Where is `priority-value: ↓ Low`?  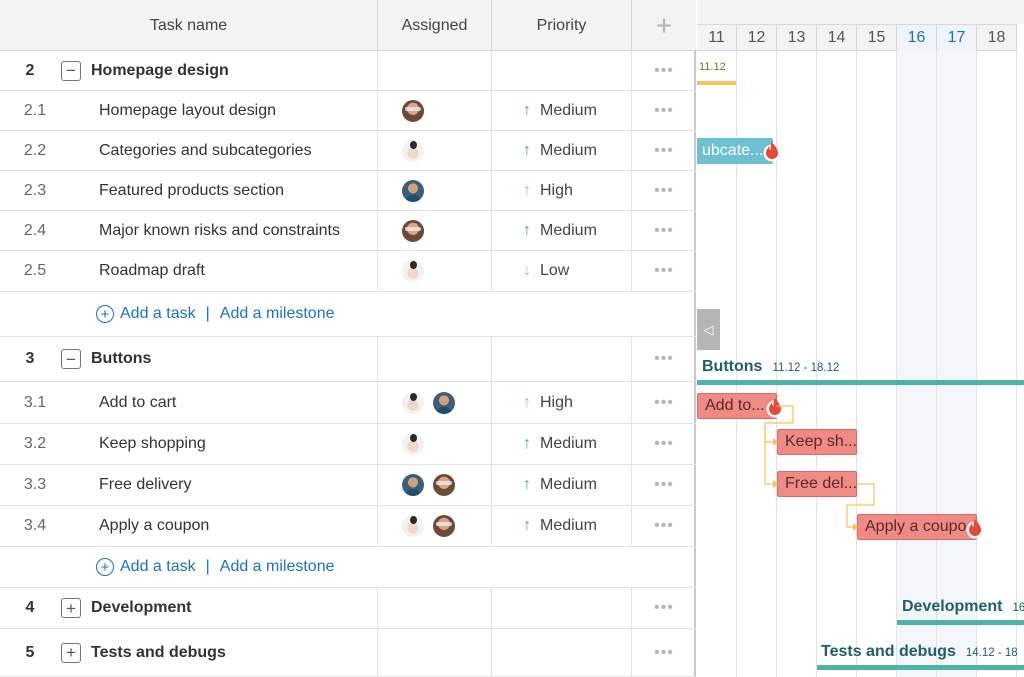 priority-value: ↓ Low is located at coordinates (561, 271).